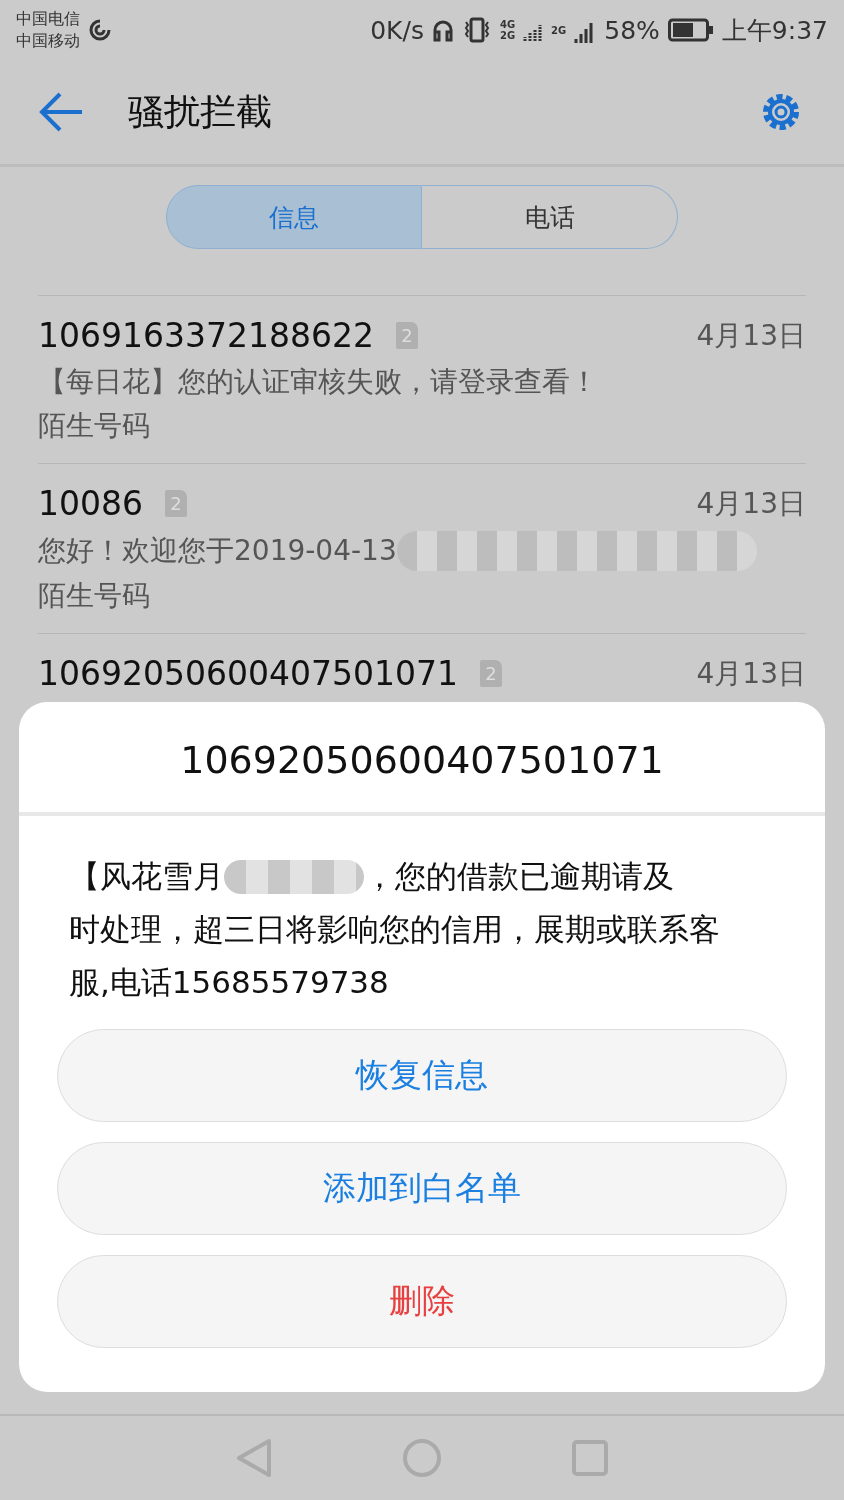 The width and height of the screenshot is (844, 1500). What do you see at coordinates (422, 1458) in the screenshot?
I see `home-icon` at bounding box center [422, 1458].